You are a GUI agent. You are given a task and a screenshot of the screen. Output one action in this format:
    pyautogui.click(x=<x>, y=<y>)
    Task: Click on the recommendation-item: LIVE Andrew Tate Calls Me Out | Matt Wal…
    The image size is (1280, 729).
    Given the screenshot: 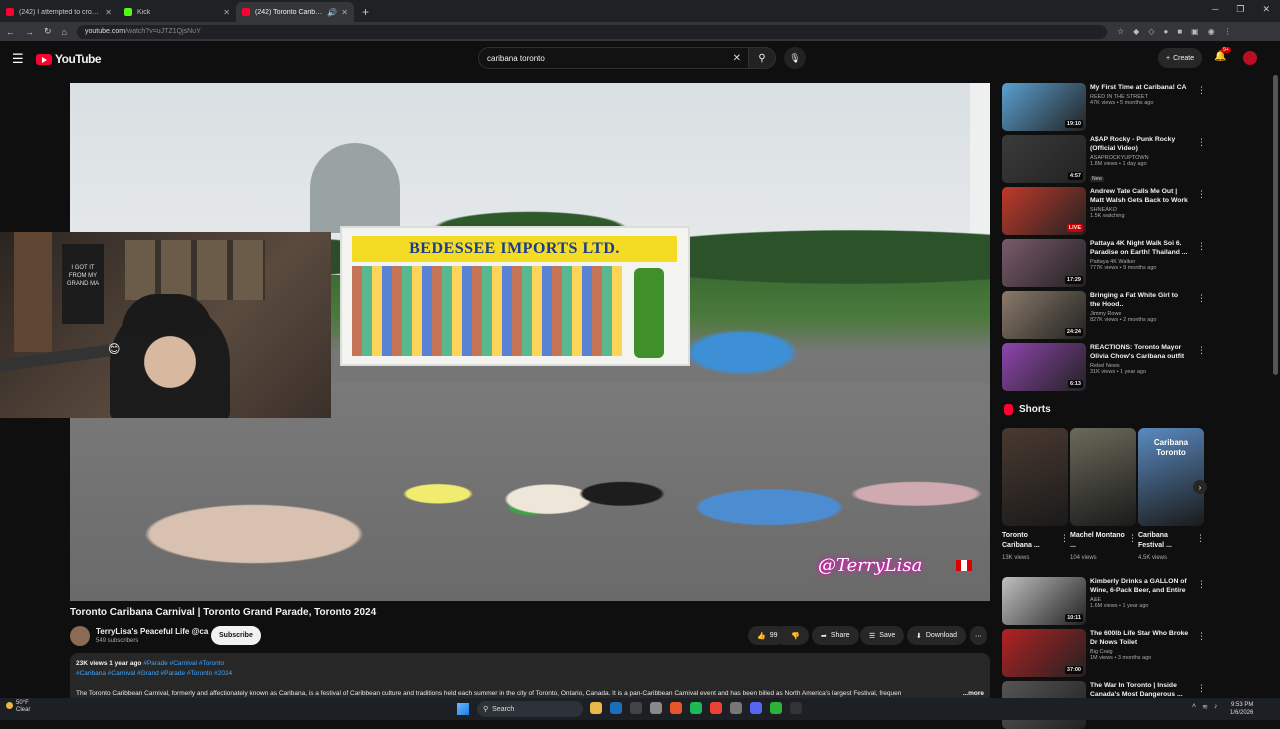 What is the action you would take?
    pyautogui.click(x=1104, y=211)
    